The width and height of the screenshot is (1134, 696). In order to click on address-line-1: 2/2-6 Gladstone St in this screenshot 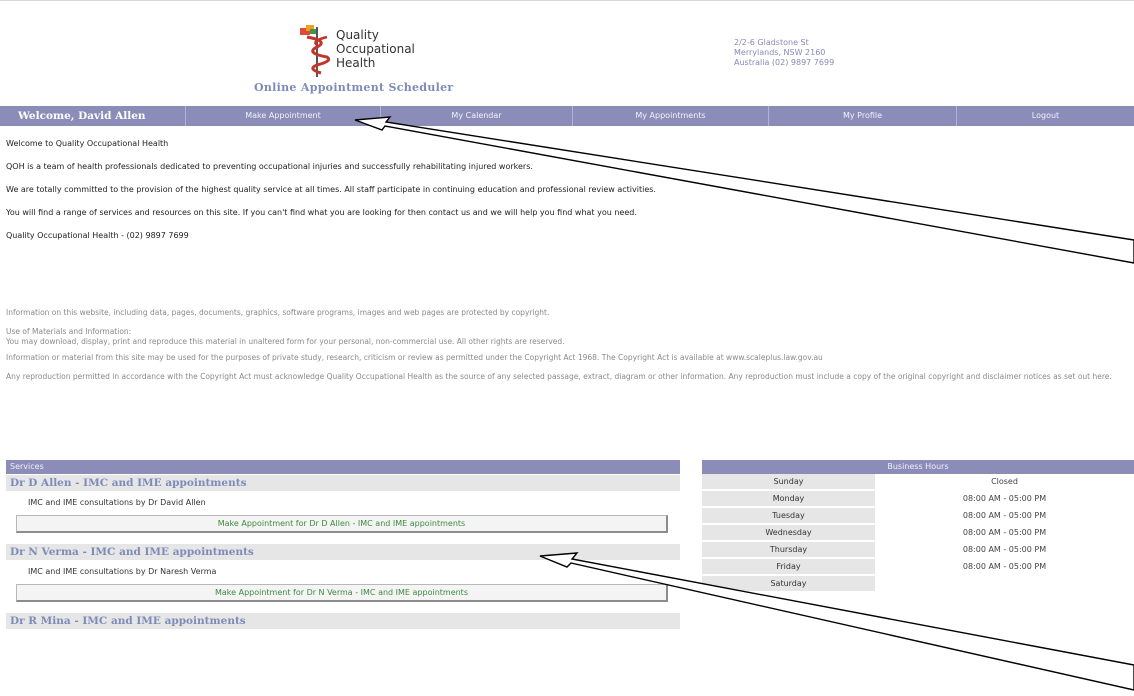, I will do `click(771, 42)`.